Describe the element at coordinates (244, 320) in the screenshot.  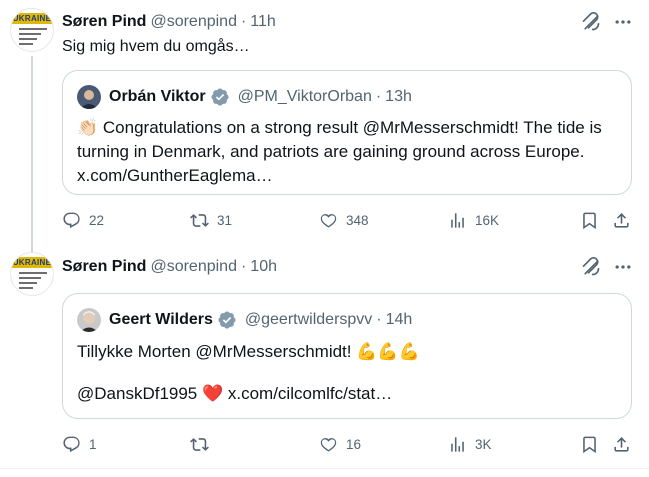
I see `quoted-tweet-header: Geert Wilders @geertwilderspvv · 14h` at that location.